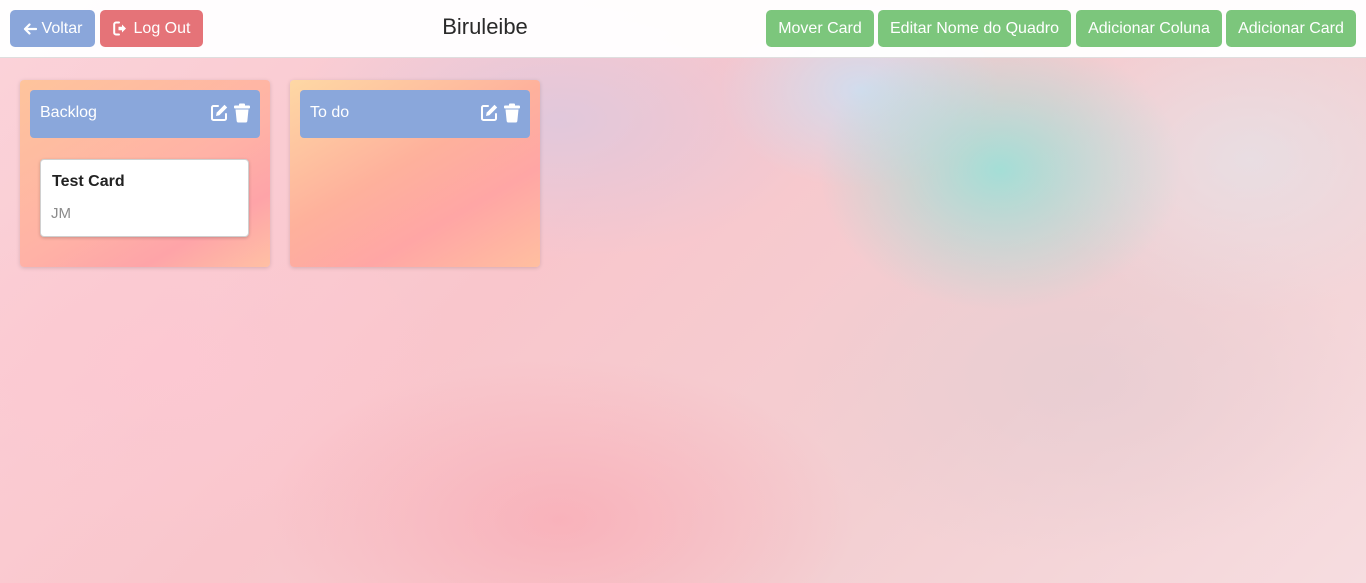 This screenshot has width=1366, height=583. I want to click on card-assignee-initials: JM, so click(61, 213).